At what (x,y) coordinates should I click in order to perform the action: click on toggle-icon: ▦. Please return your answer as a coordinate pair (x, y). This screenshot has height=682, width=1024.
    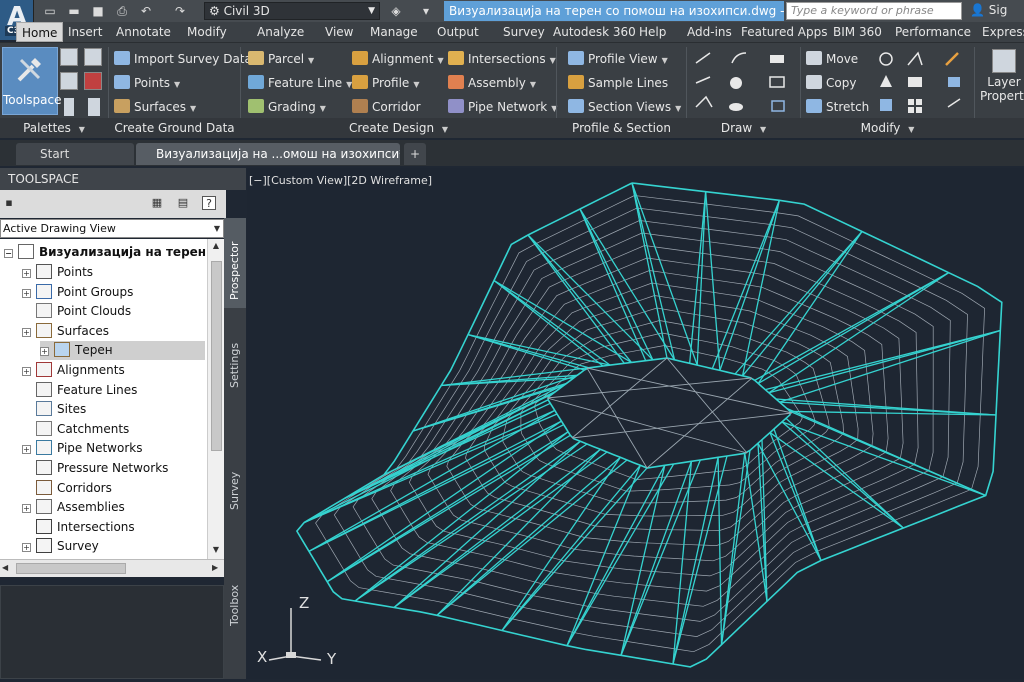
    Looking at the image, I should click on (157, 203).